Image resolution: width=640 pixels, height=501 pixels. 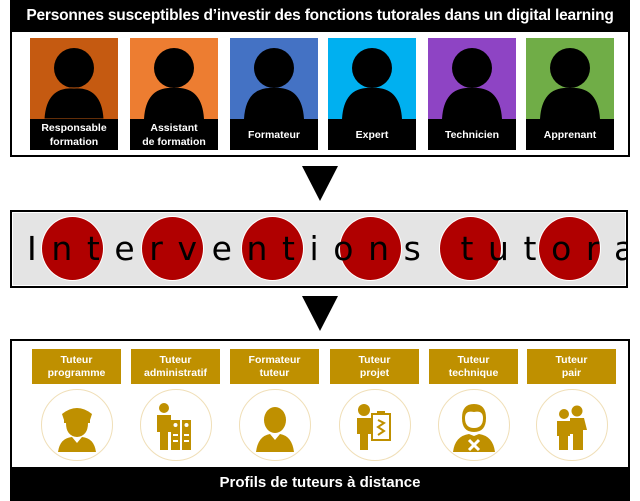 I want to click on person-card-label: Apprenant, so click(x=570, y=134).